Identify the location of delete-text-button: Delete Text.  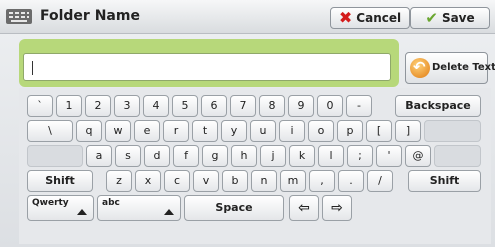
(450, 68).